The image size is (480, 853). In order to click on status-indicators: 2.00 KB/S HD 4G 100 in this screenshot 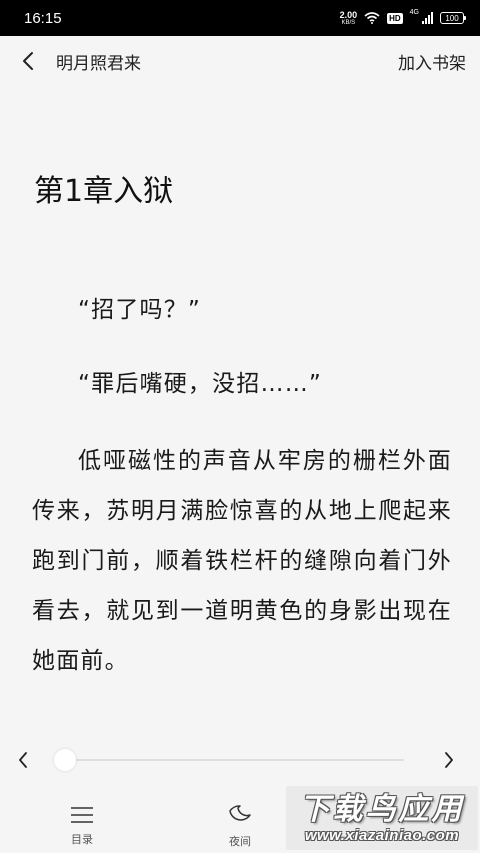, I will do `click(402, 18)`.